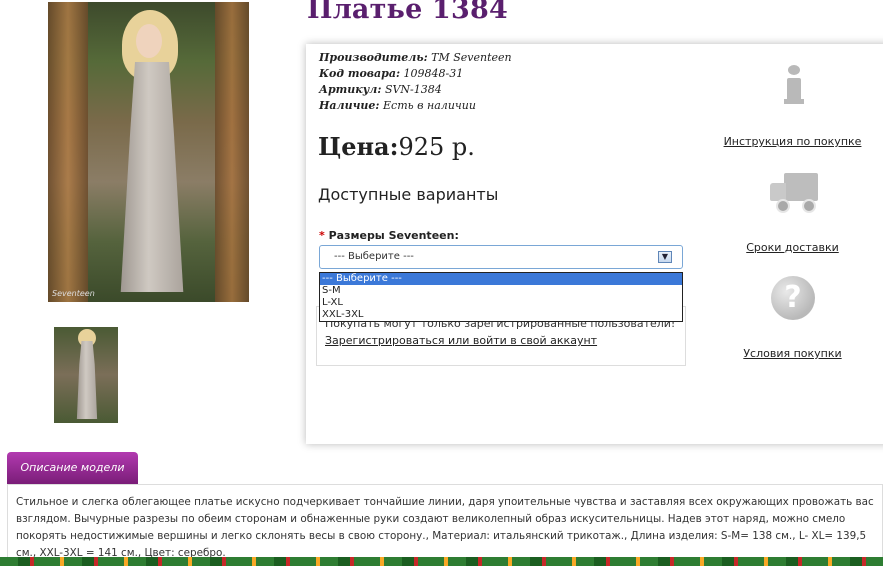  What do you see at coordinates (374, 256) in the screenshot?
I see `size-select-value: --- Выберите ---` at bounding box center [374, 256].